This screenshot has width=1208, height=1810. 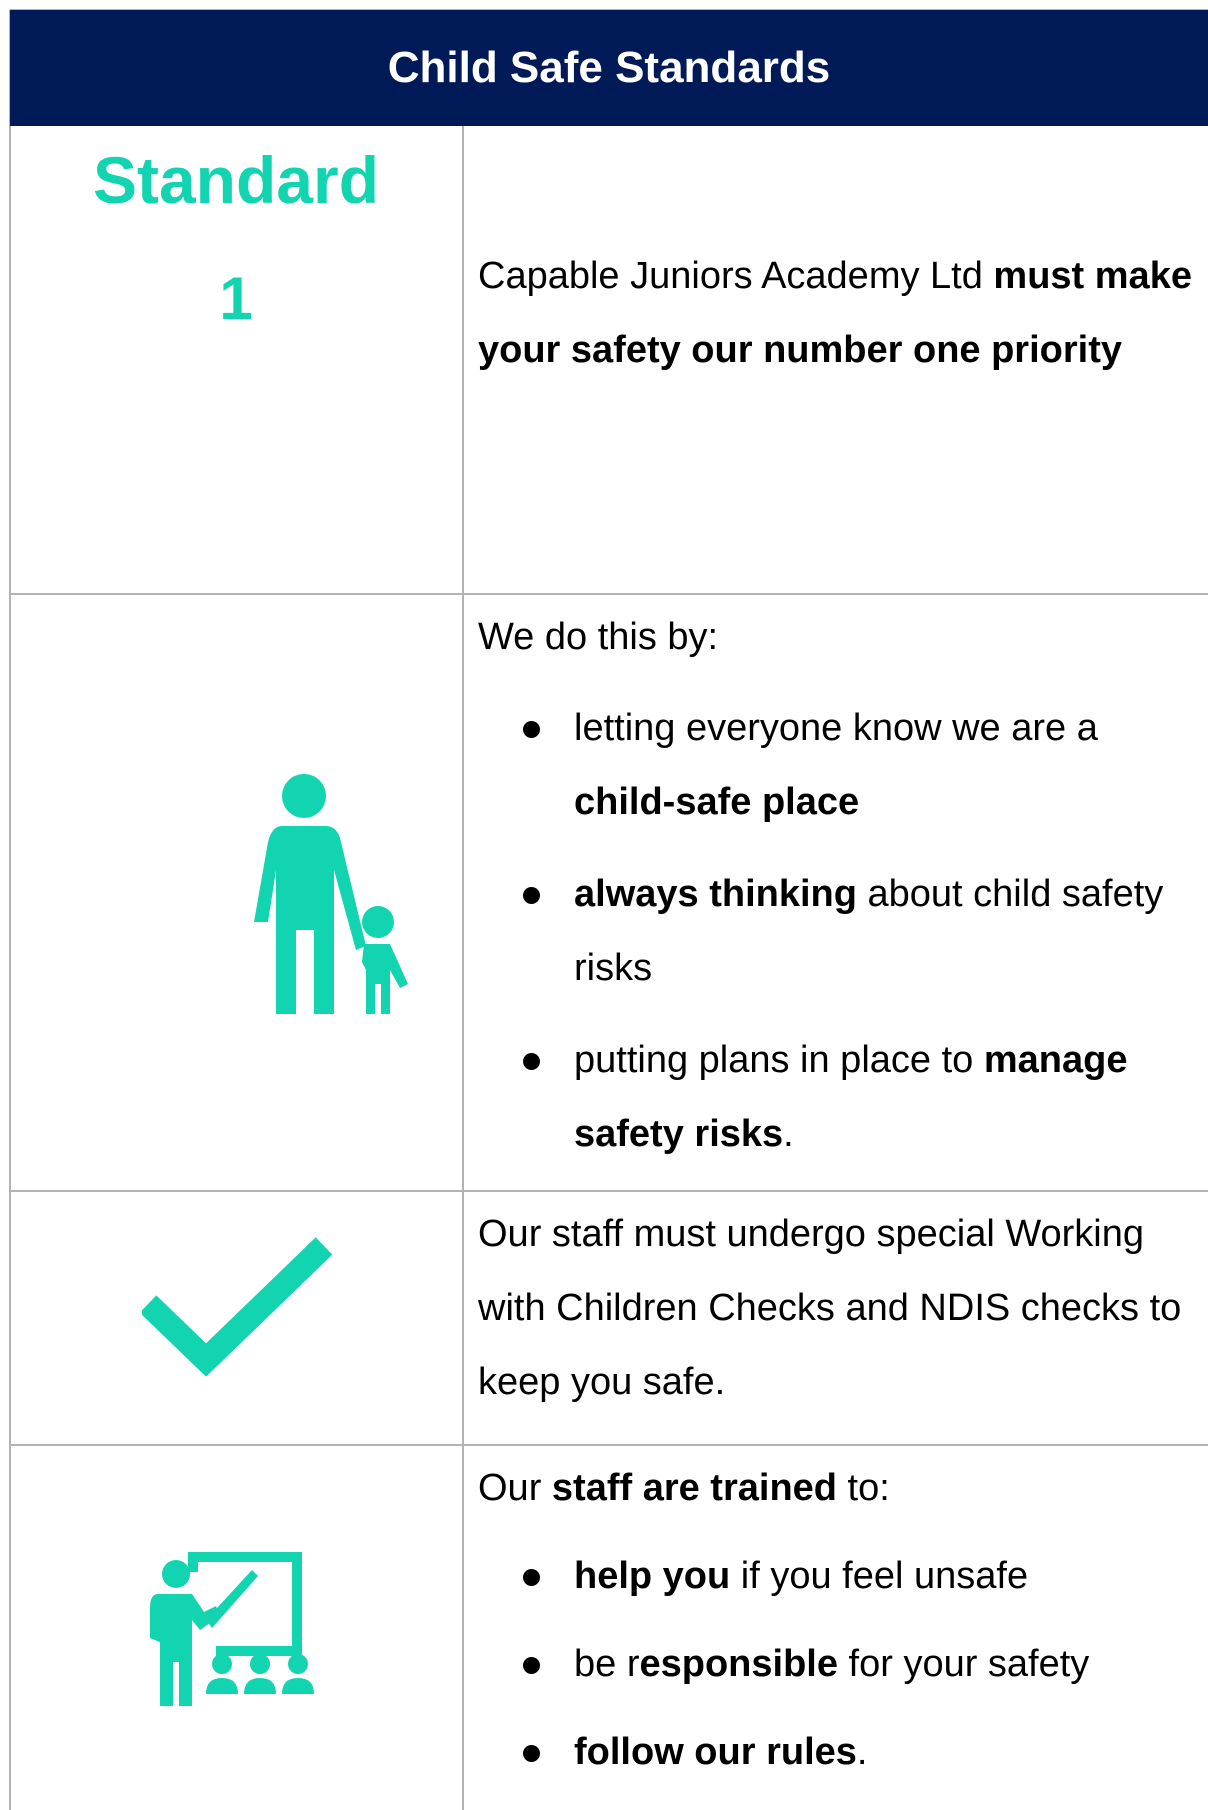 I want to click on standard-label: Standard, so click(x=236, y=180).